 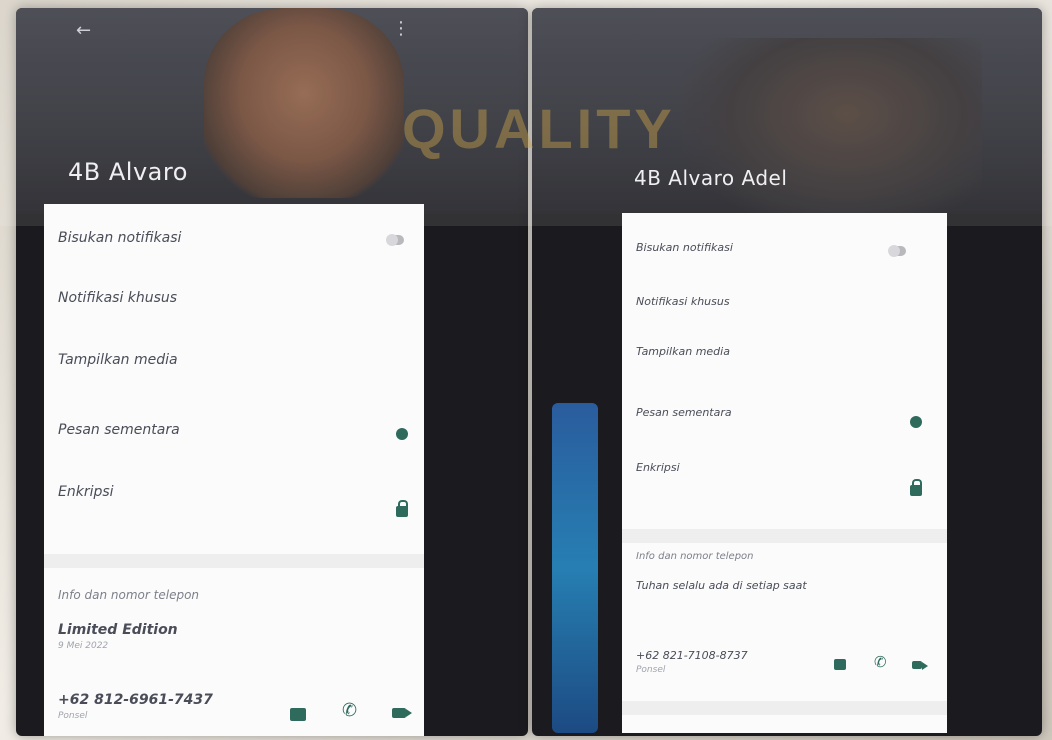 I want to click on about-row: Tuhan selalu ada di setiap saat, so click(x=784, y=585).